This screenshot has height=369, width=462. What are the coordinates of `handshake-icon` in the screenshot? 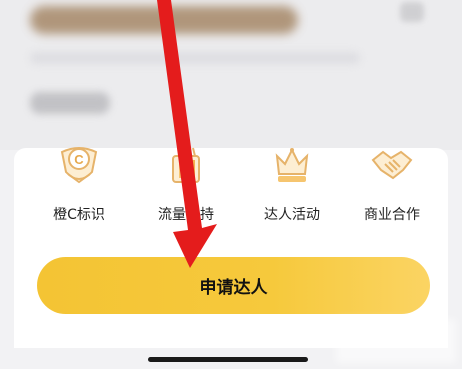 It's located at (392, 165).